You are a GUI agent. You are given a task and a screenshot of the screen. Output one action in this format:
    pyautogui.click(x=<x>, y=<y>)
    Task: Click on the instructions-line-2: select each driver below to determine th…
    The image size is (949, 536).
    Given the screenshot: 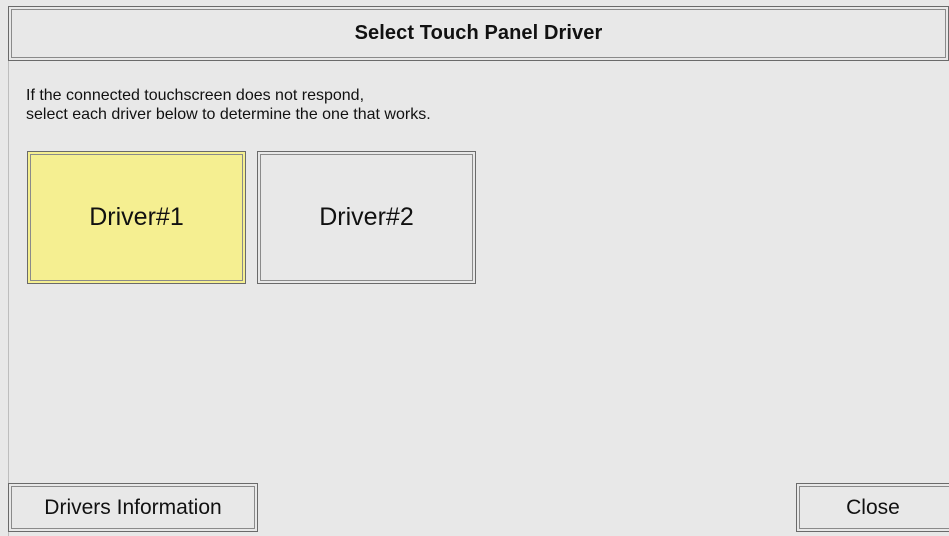 What is the action you would take?
    pyautogui.click(x=228, y=114)
    